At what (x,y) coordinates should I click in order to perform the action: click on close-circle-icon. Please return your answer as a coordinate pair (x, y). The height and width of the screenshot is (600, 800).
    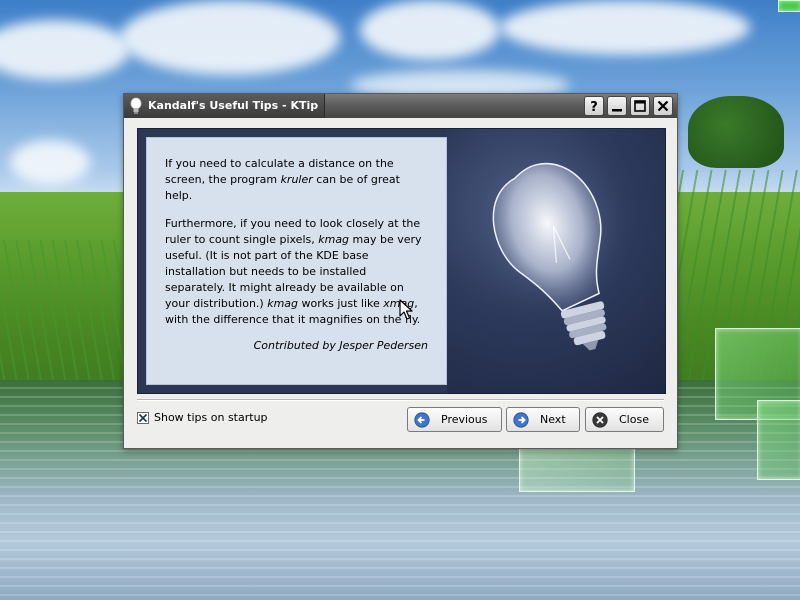
    Looking at the image, I should click on (600, 420).